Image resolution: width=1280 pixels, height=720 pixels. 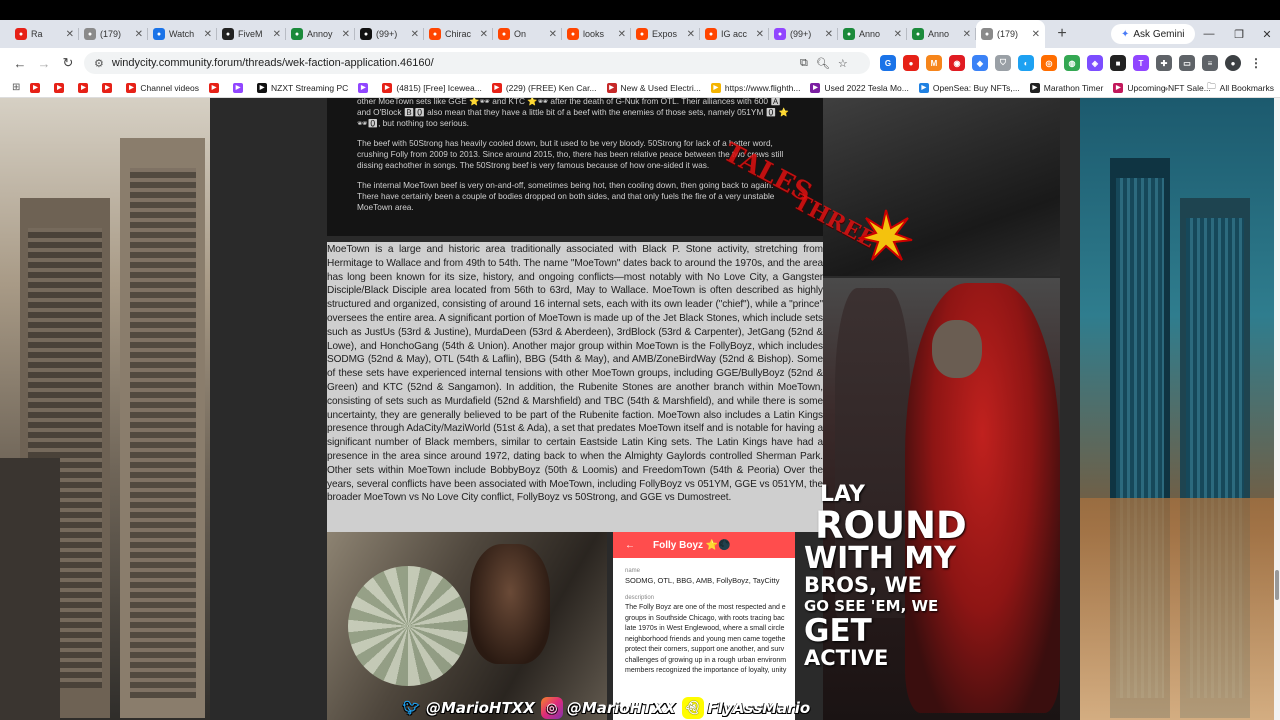 I want to click on extension-icon: ◈, so click(x=1095, y=63).